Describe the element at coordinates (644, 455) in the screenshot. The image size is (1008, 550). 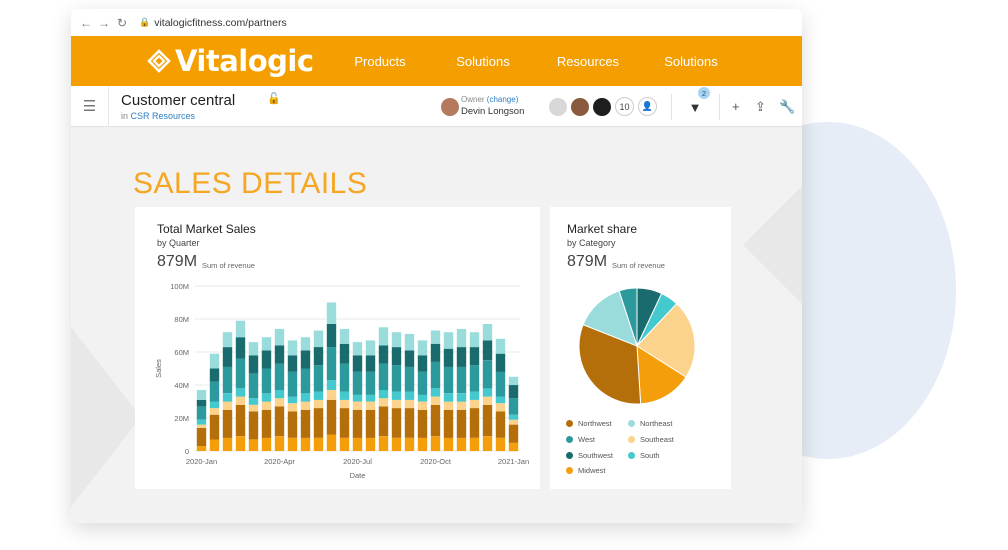
I see `legend-item-south: South` at that location.